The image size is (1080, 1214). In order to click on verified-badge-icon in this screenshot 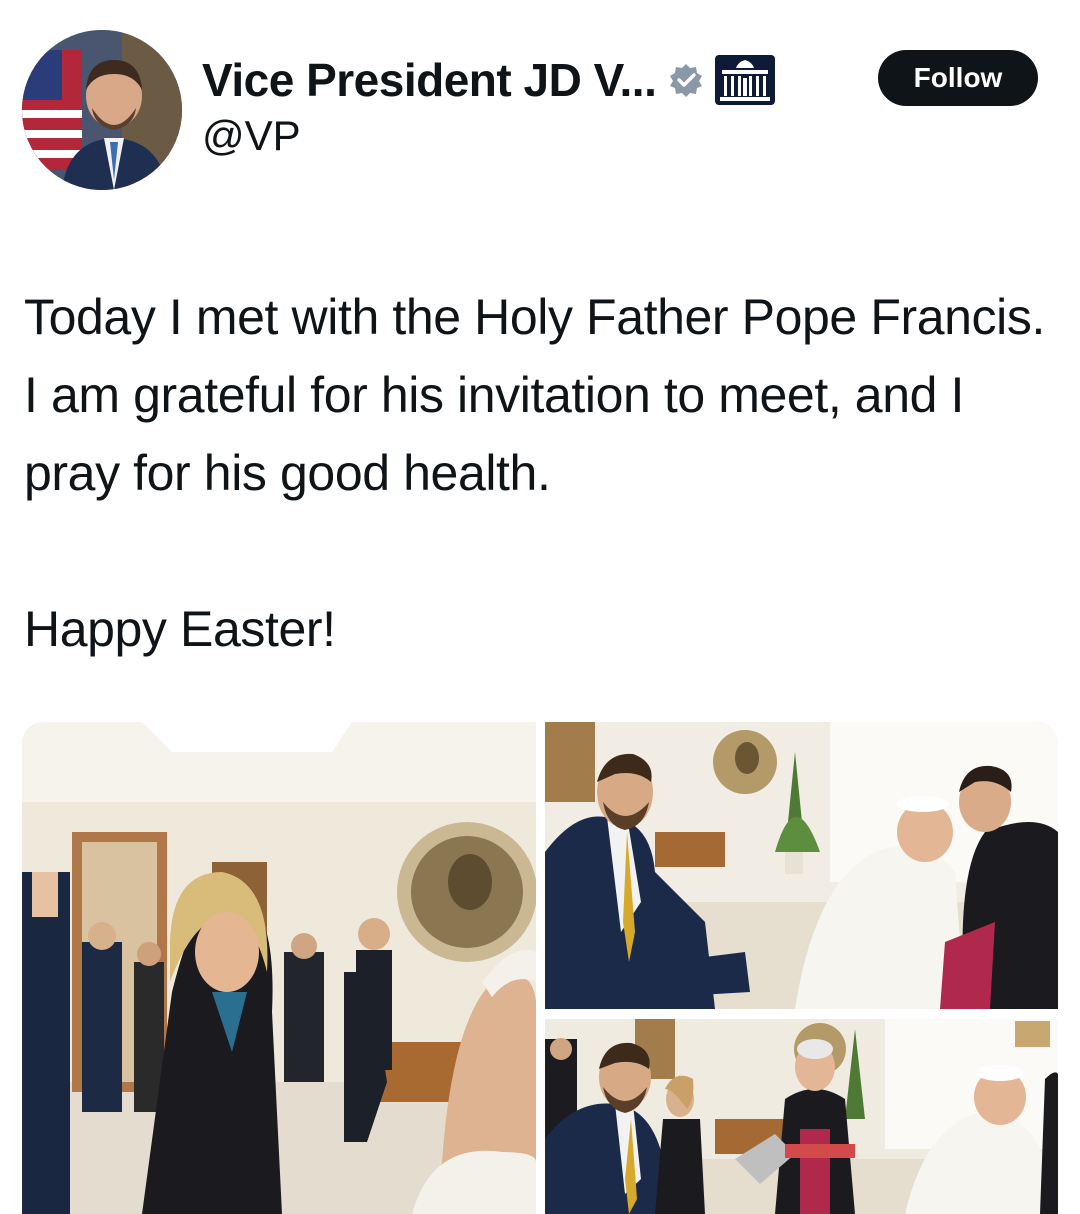, I will do `click(686, 80)`.